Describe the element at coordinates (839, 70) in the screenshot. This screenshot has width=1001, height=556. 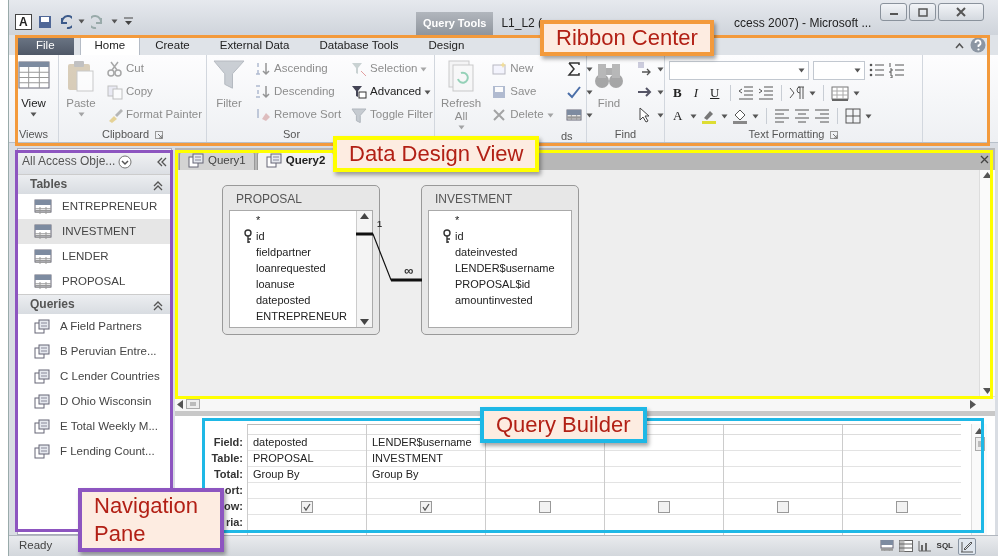
I see `font-size-field` at that location.